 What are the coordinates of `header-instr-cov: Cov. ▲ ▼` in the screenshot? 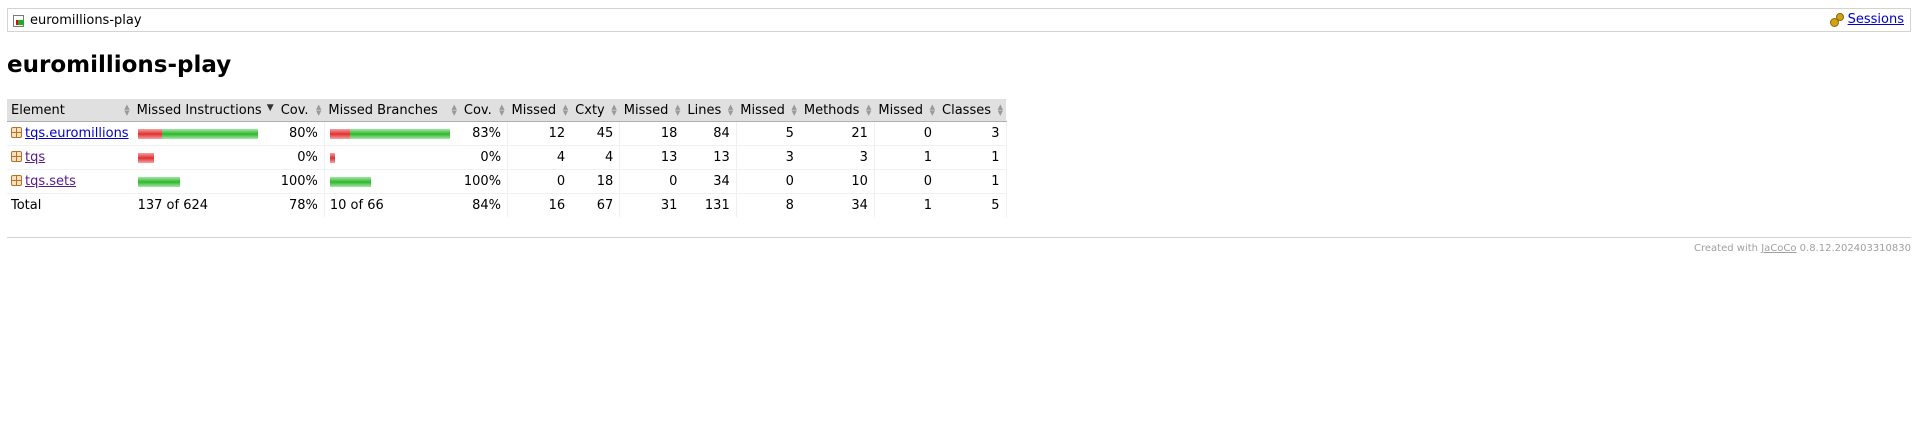 It's located at (300, 110).